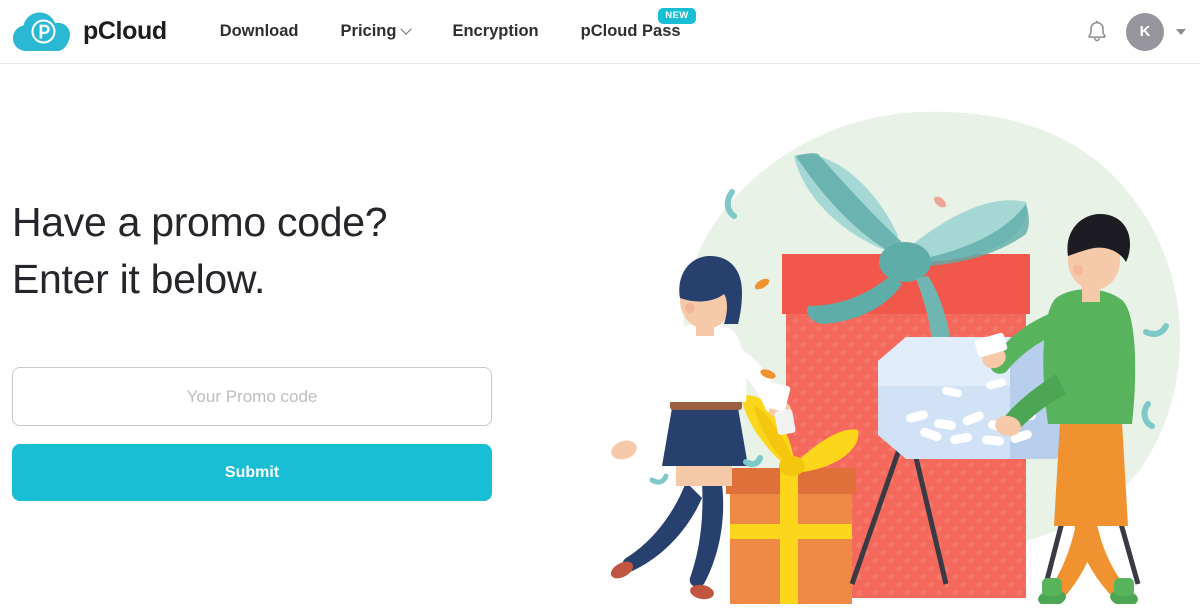 The height and width of the screenshot is (609, 1200). Describe the element at coordinates (252, 397) in the screenshot. I see `promo-code-input` at that location.